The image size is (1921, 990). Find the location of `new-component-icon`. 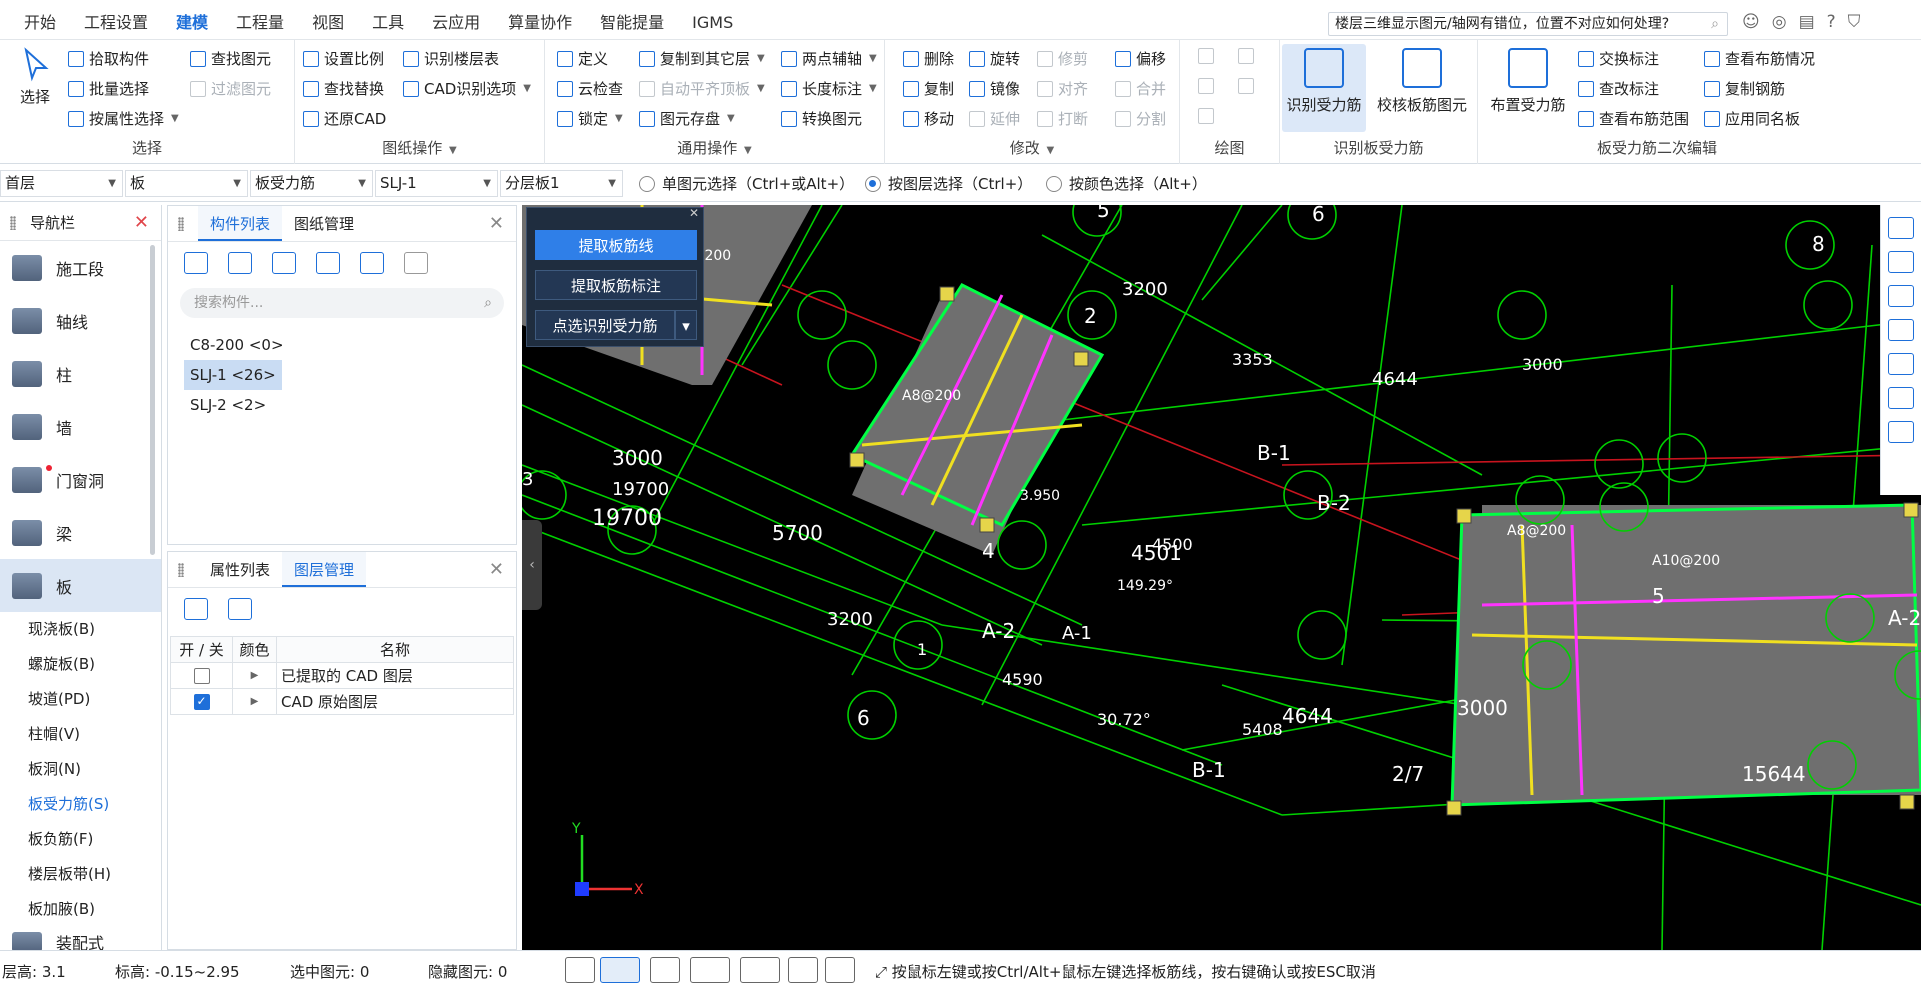

new-component-icon is located at coordinates (196, 263).